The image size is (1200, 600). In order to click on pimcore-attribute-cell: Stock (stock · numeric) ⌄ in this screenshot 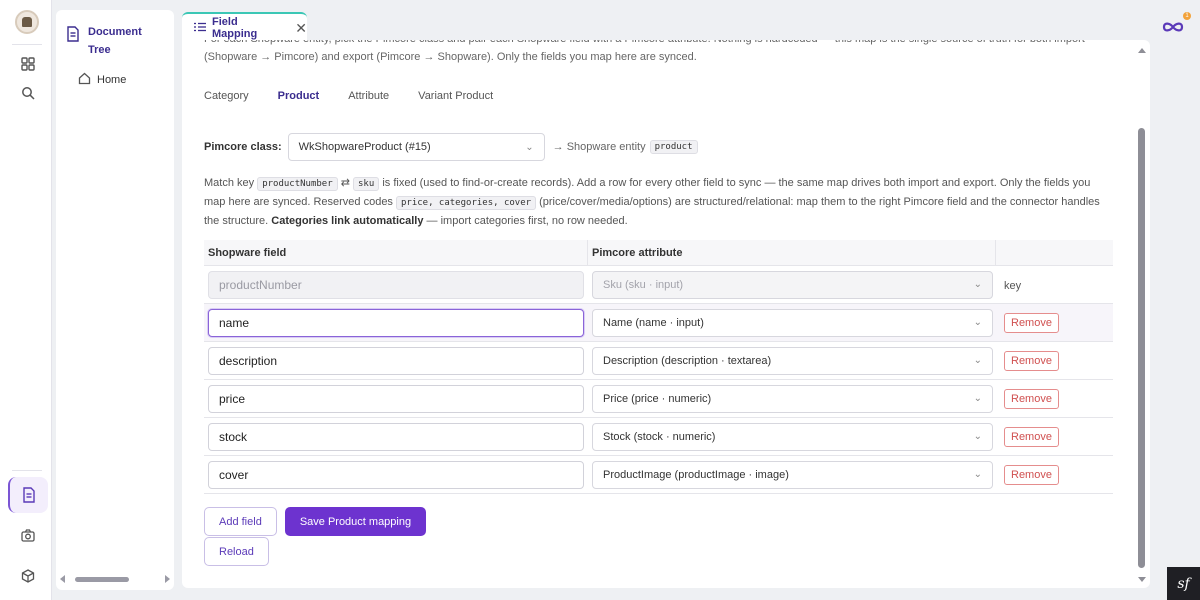, I will do `click(796, 436)`.